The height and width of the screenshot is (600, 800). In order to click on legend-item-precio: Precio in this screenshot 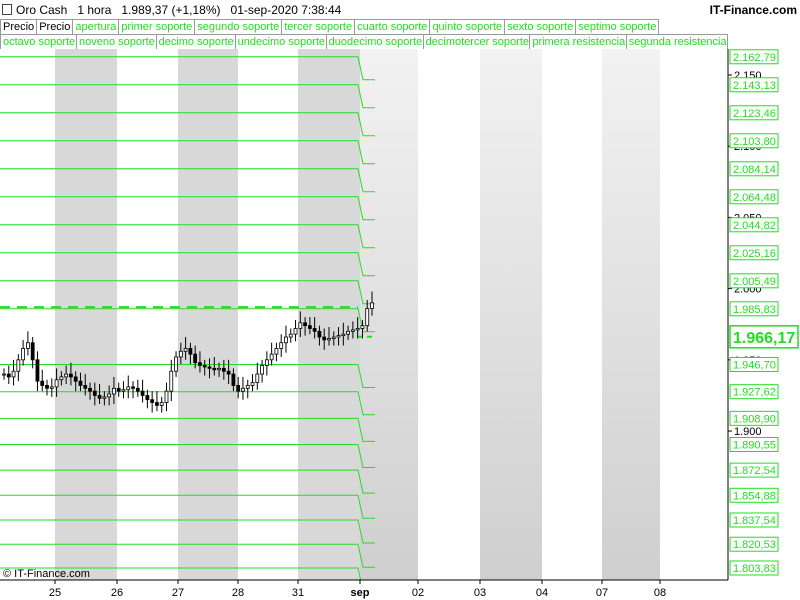, I will do `click(19, 27)`.